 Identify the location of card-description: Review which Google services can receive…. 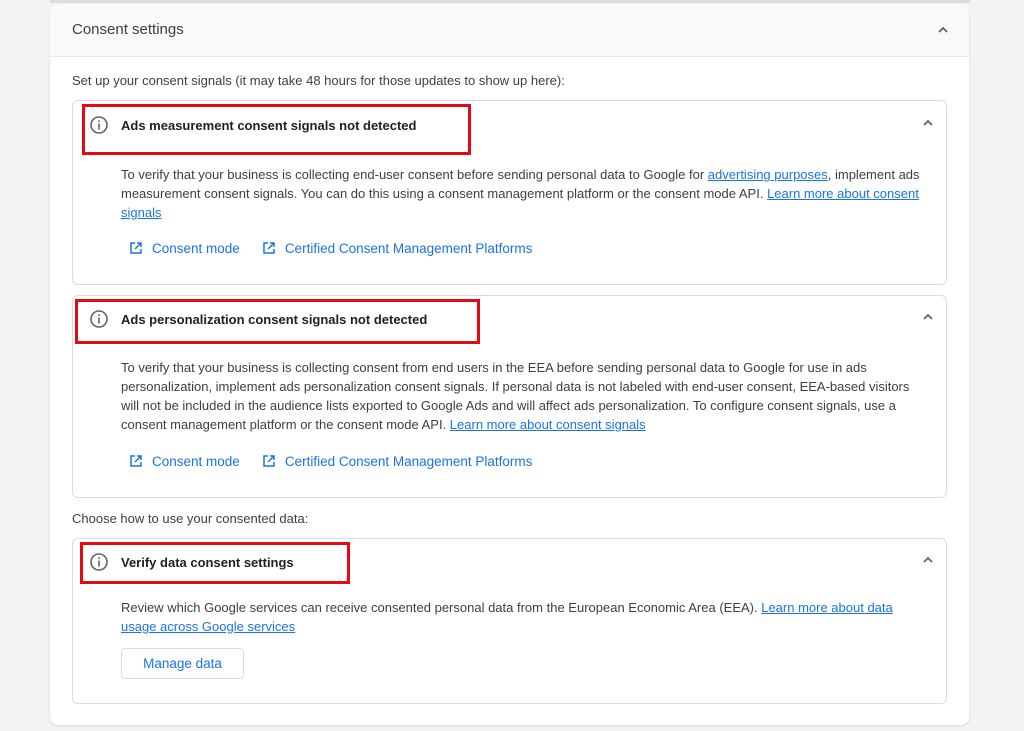
(507, 617).